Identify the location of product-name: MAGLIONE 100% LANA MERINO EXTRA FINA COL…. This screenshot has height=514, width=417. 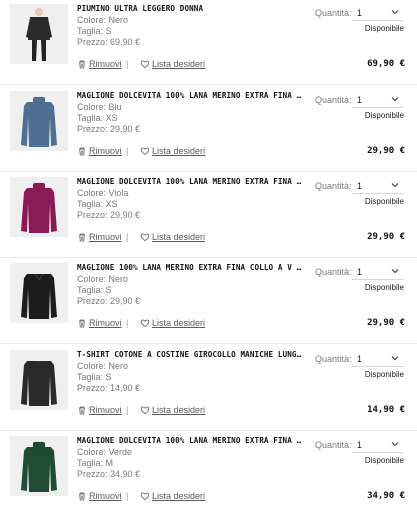
(189, 268).